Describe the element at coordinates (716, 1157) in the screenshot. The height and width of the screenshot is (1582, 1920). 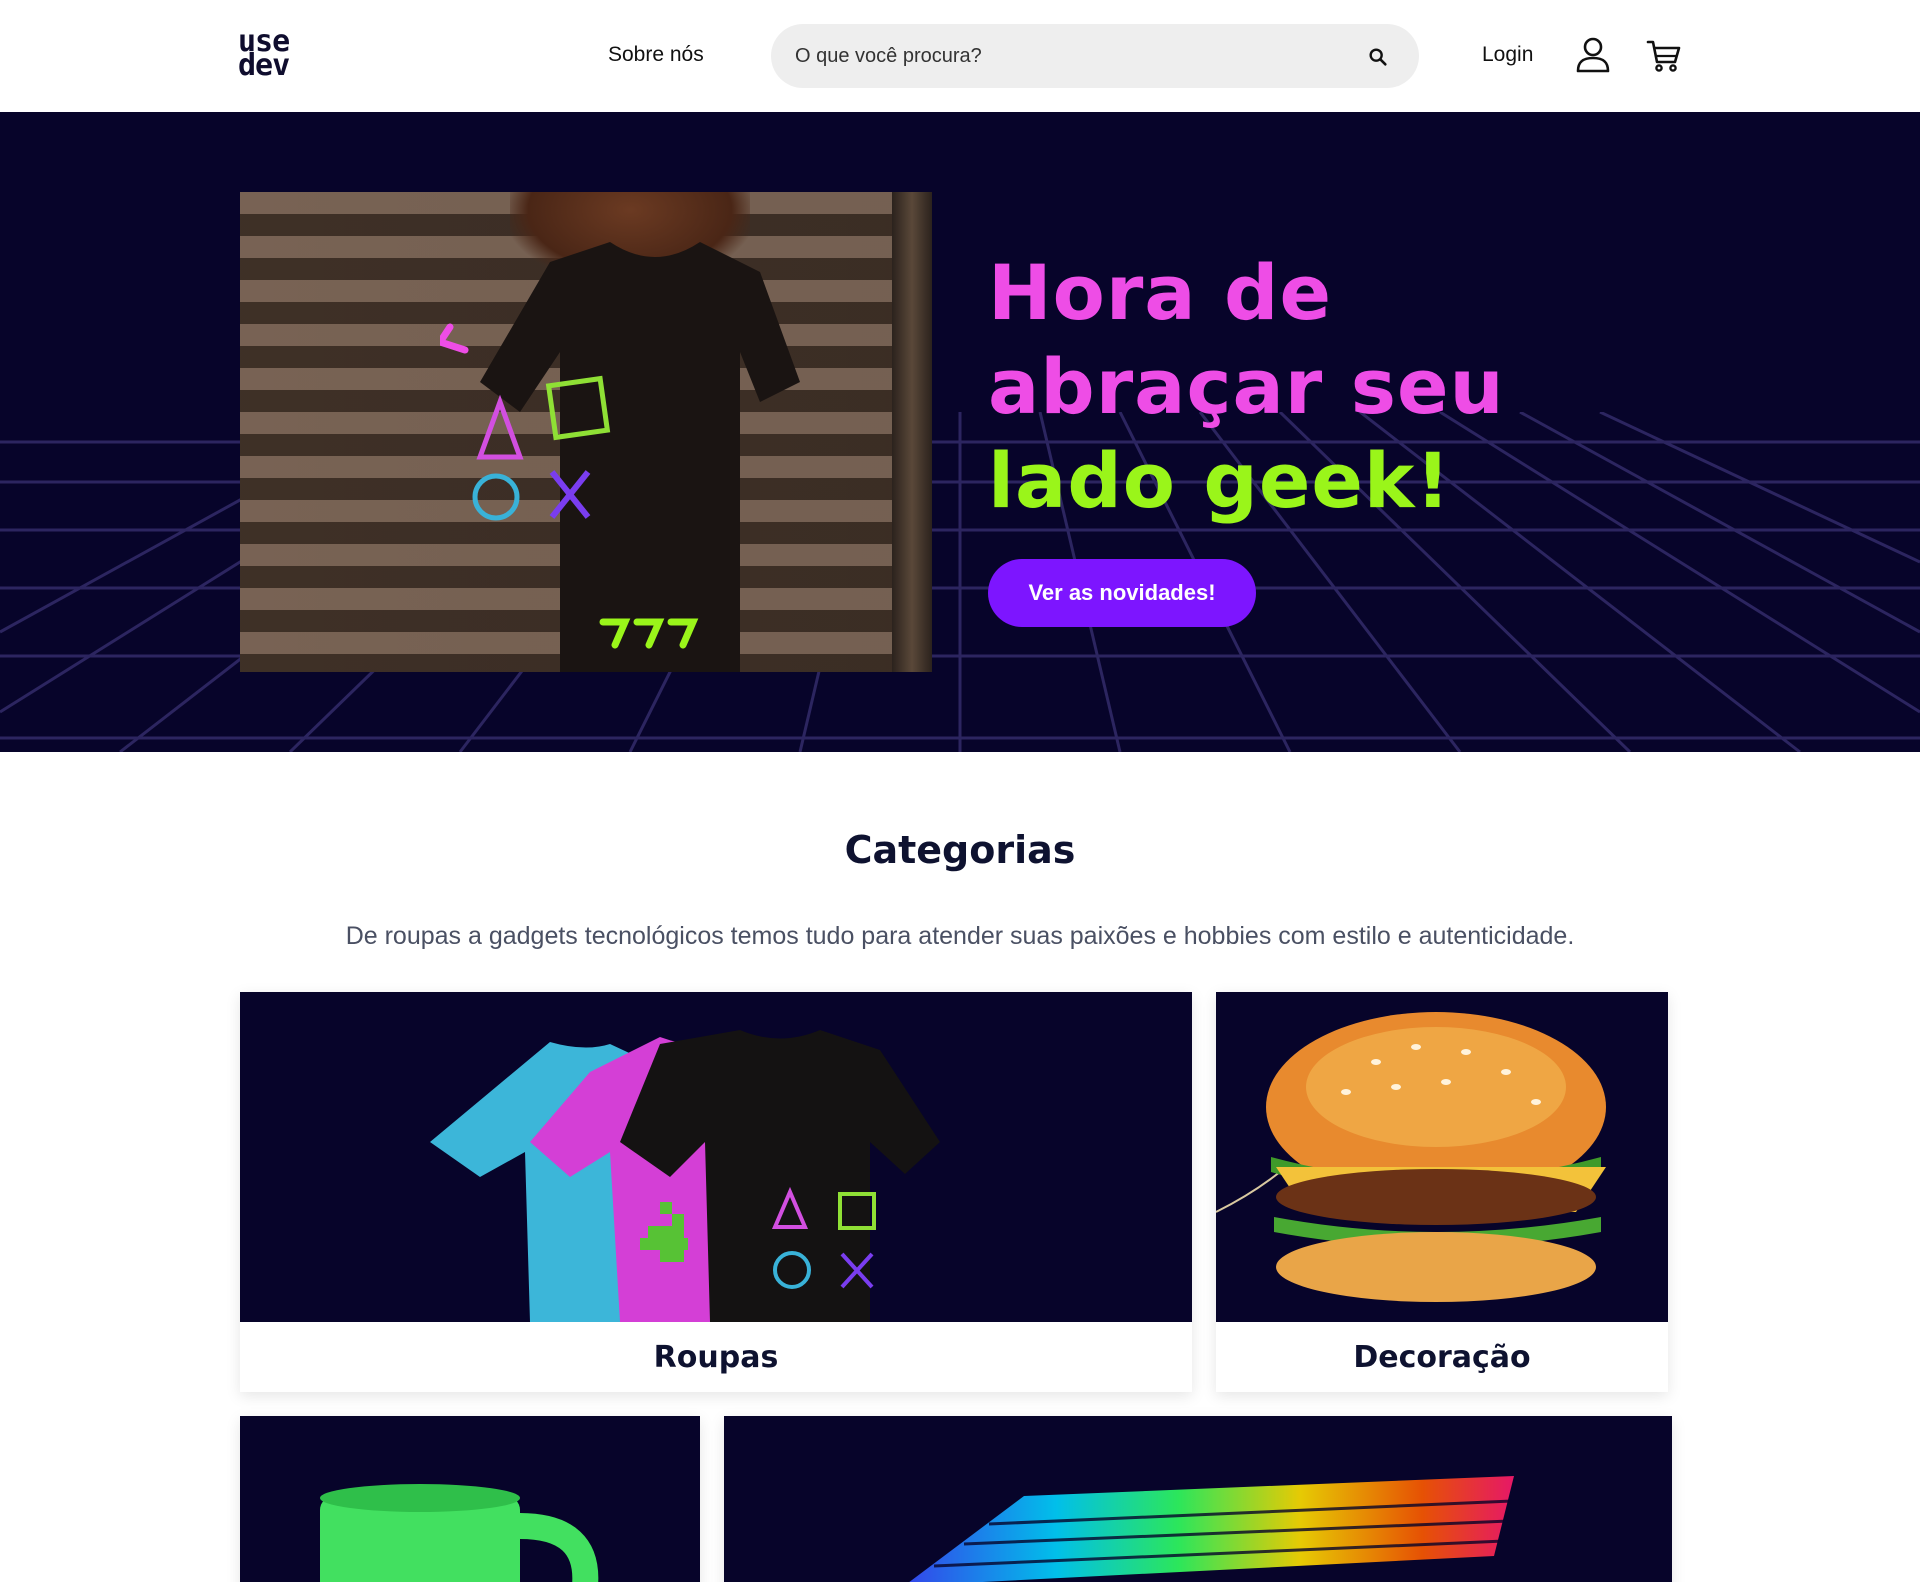
I see `tshirts-image` at that location.